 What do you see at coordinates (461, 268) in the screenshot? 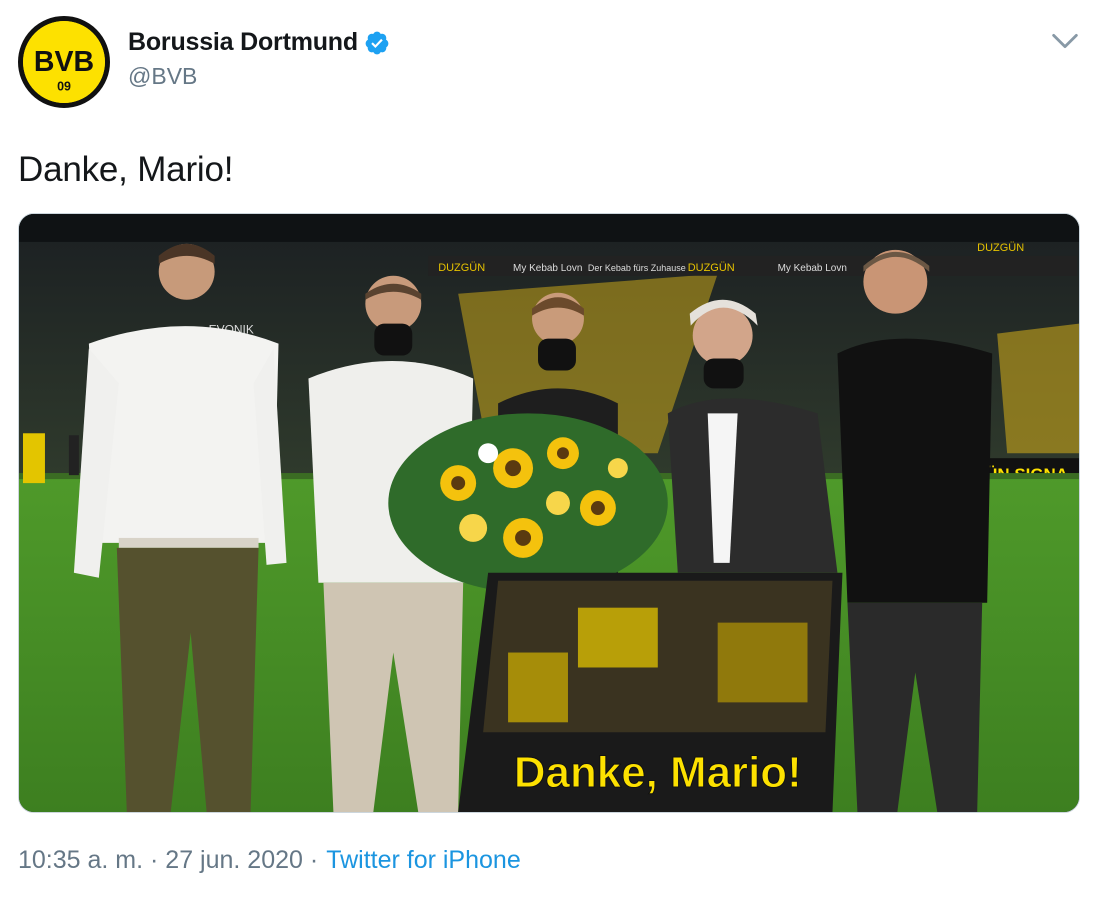
I see `ad-text-1: DUZGÜN` at bounding box center [461, 268].